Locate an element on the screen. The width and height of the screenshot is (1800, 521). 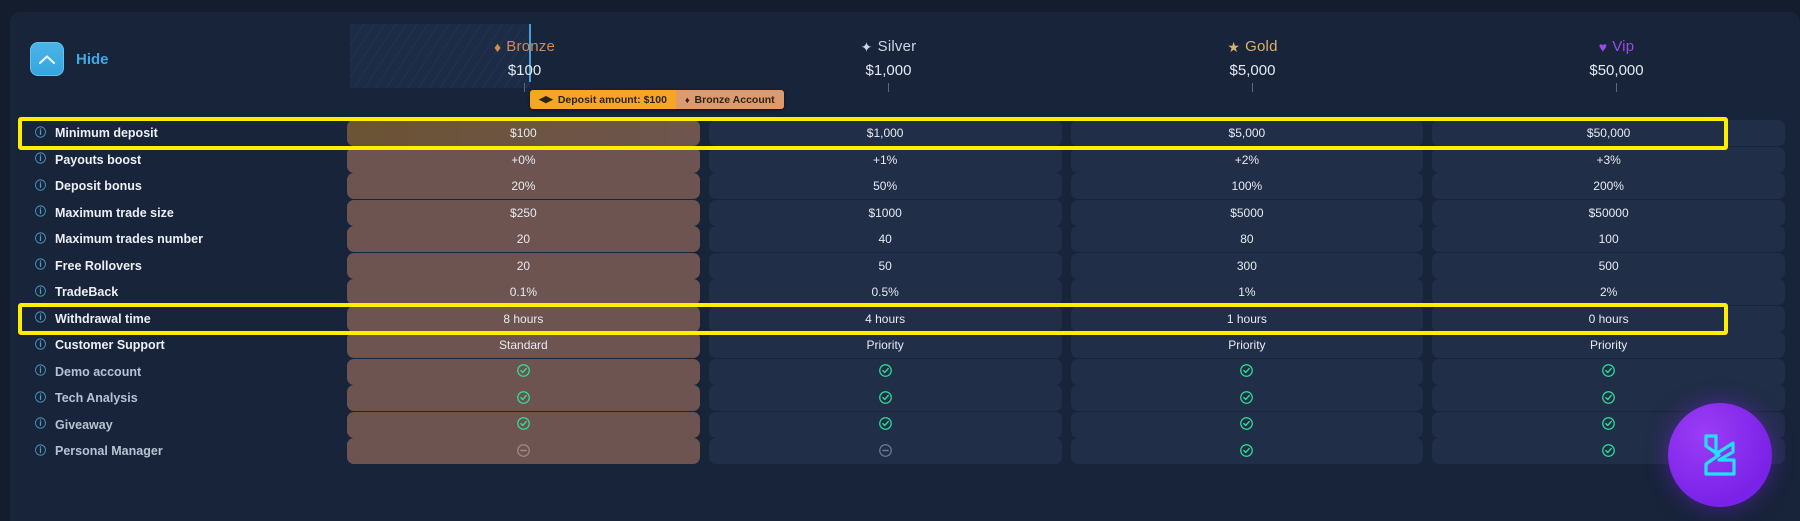
tier-header-gold: ★ Gold $5,000 is located at coordinates (1253, 65).